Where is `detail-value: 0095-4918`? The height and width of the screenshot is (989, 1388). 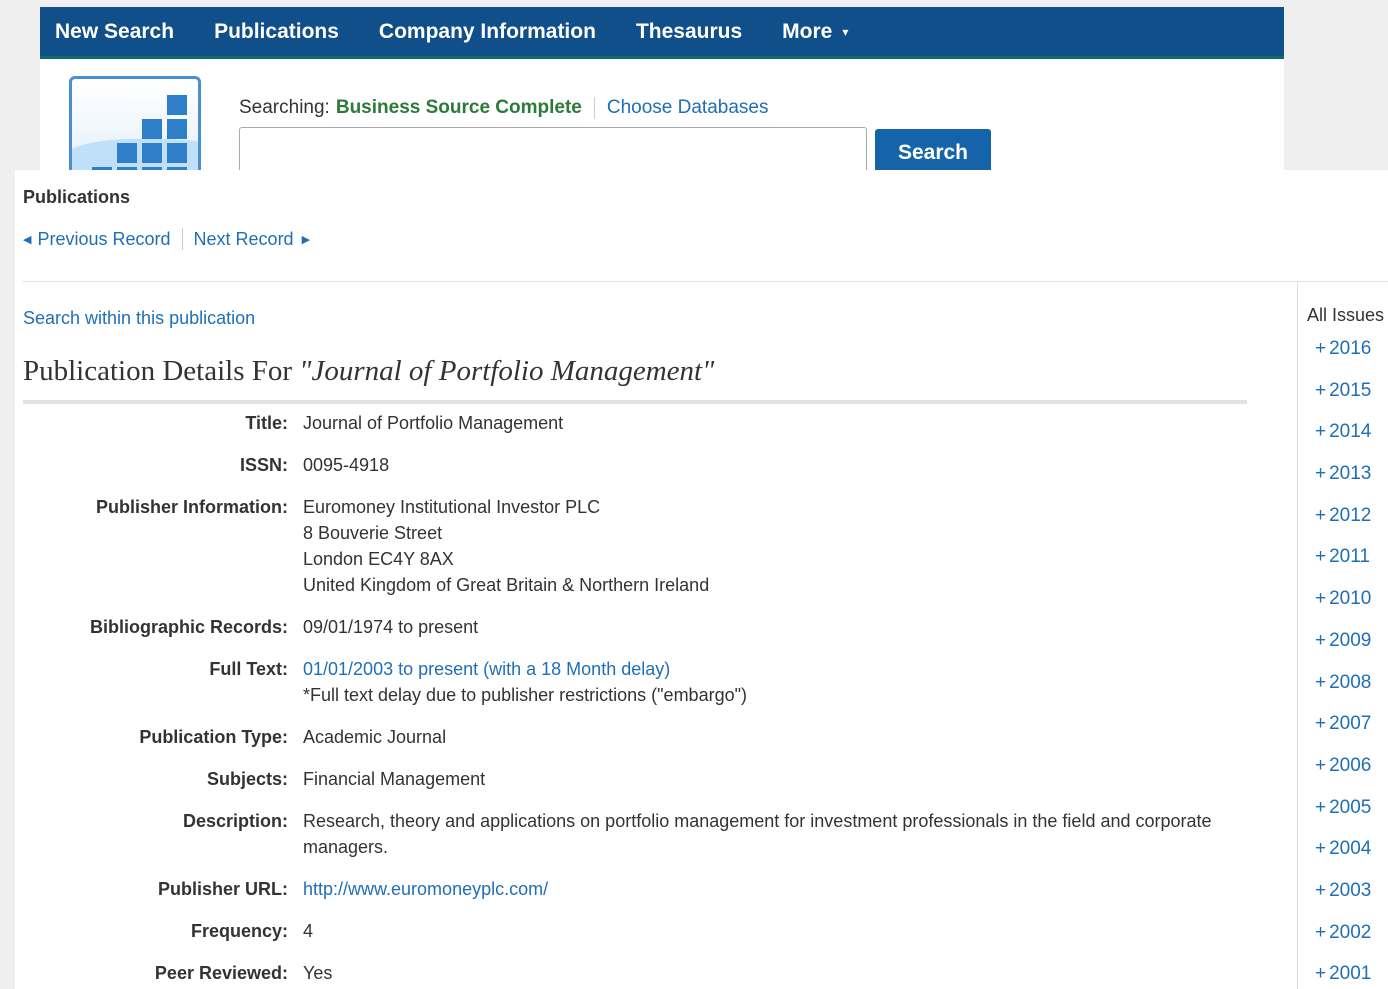
detail-value: 0095-4918 is located at coordinates (346, 465).